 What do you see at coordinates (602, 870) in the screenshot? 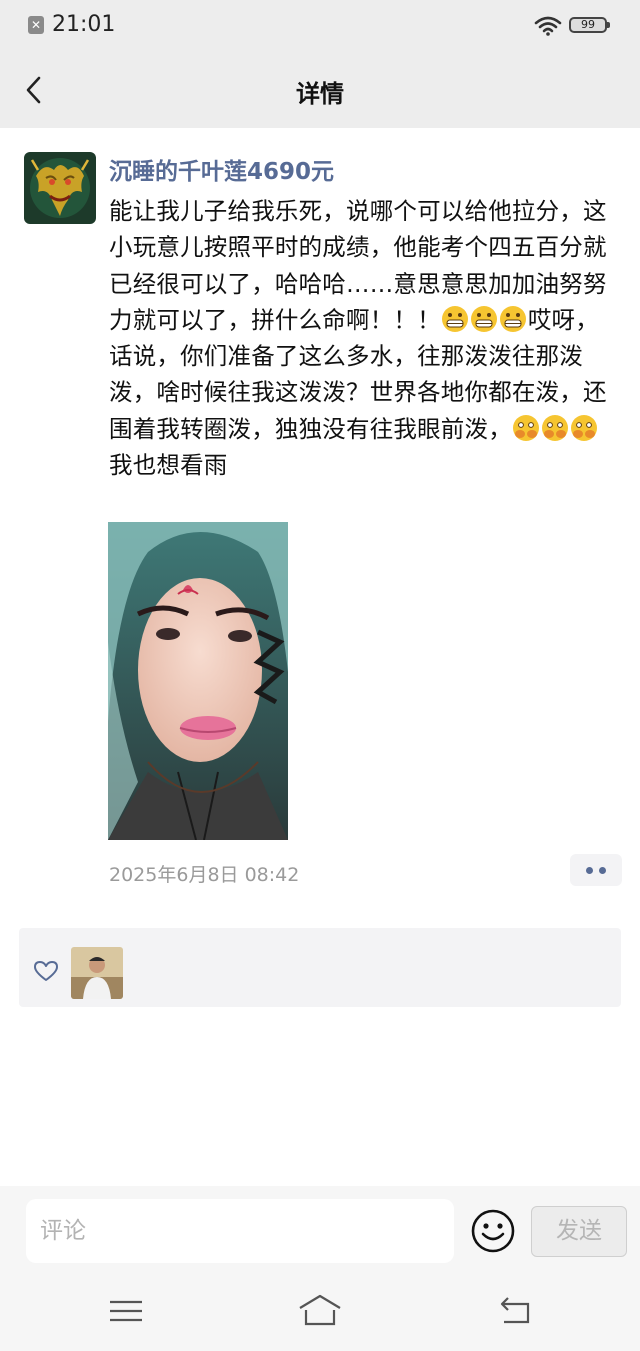
I see `more-dots-icon-dot` at bounding box center [602, 870].